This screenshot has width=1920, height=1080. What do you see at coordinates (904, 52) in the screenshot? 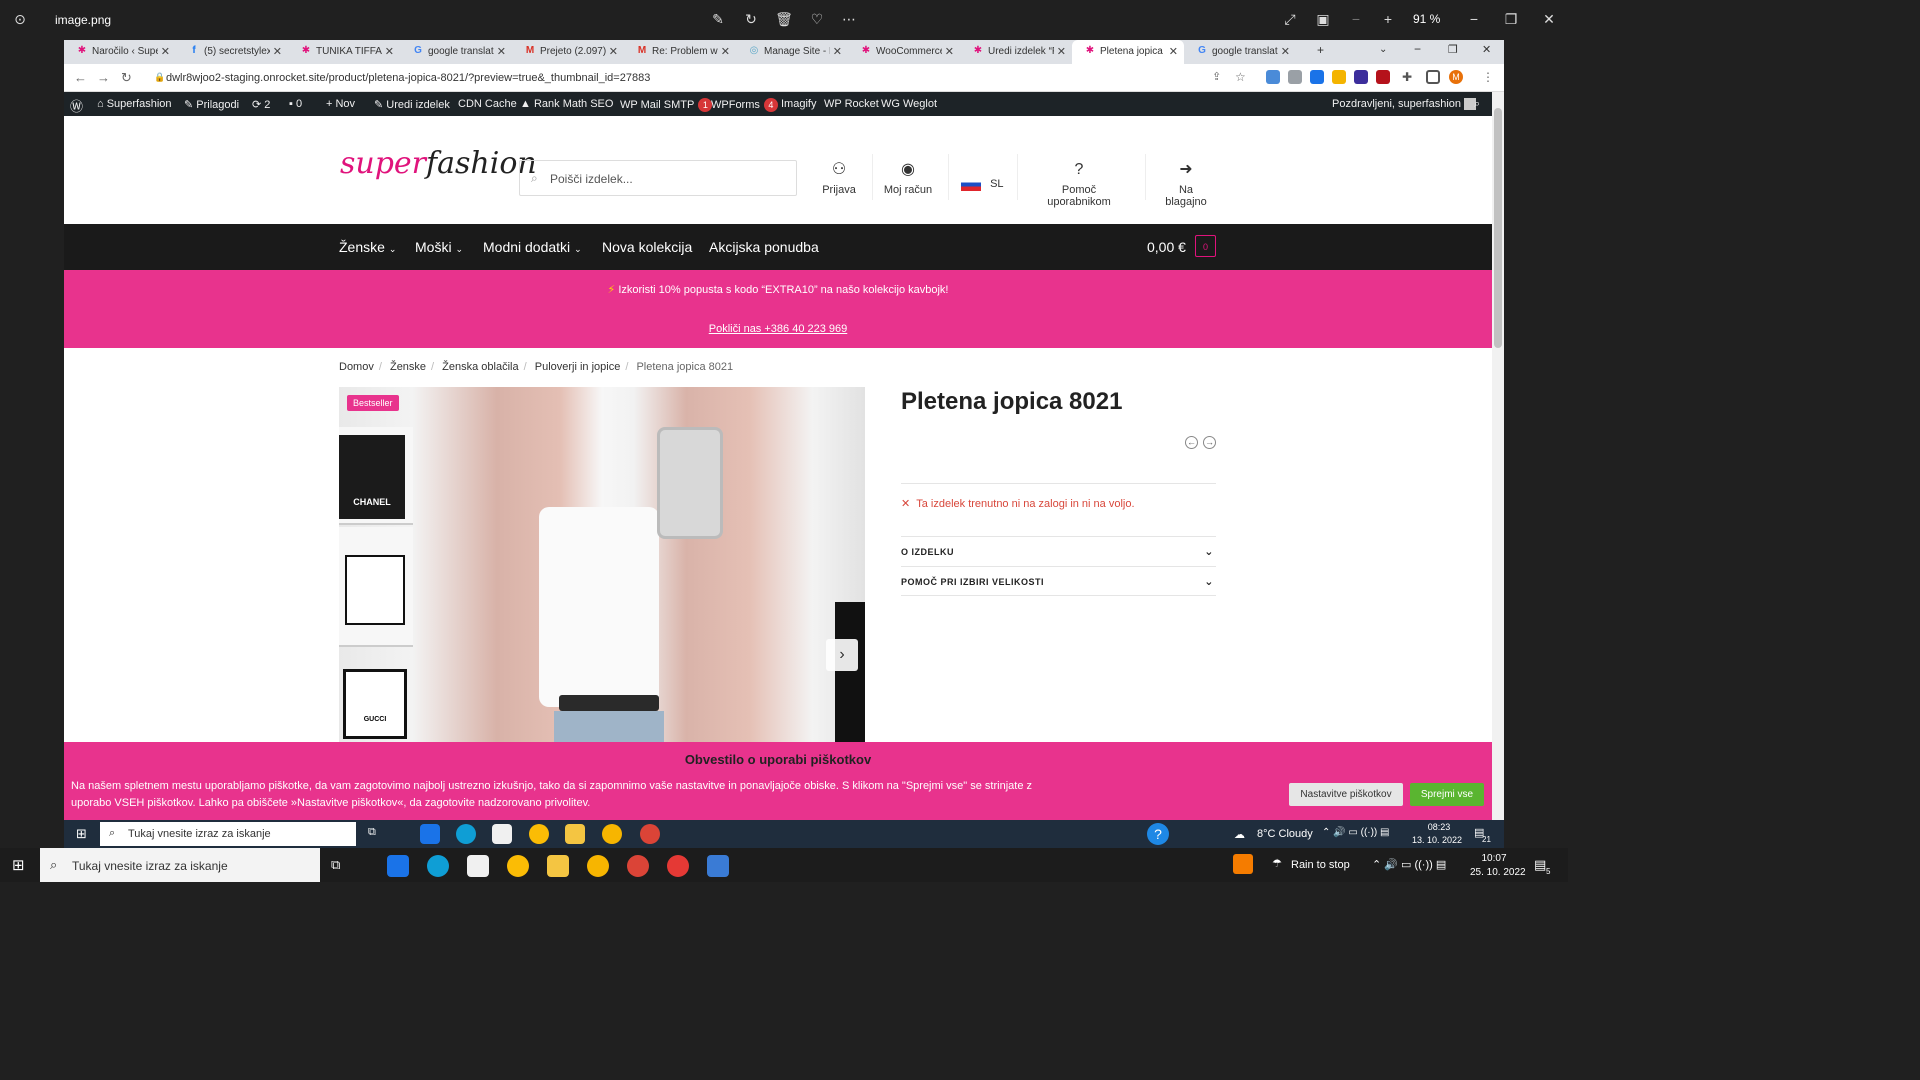
I see `browser-tab: ✱ WooCommerce ✕` at bounding box center [904, 52].